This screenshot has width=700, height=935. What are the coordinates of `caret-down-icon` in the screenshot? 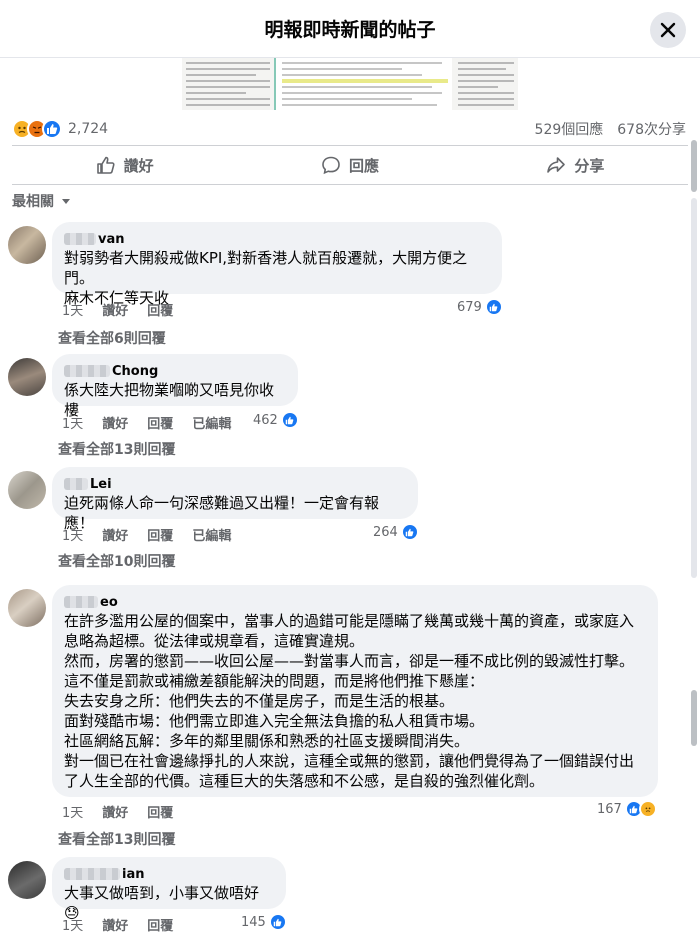 It's located at (66, 201).